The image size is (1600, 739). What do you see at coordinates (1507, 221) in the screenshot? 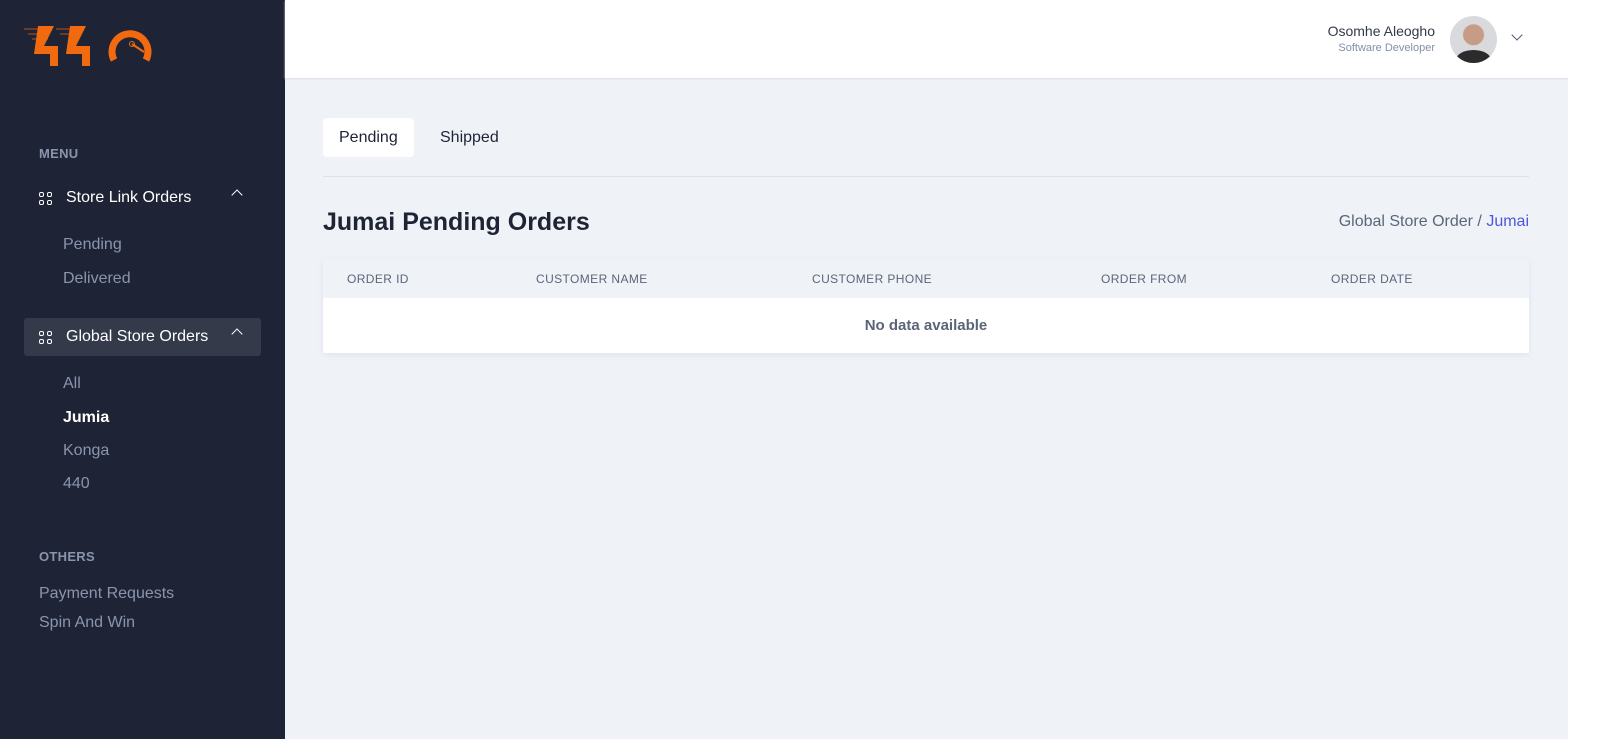
I see `breadcrumb-current: Jumai` at bounding box center [1507, 221].